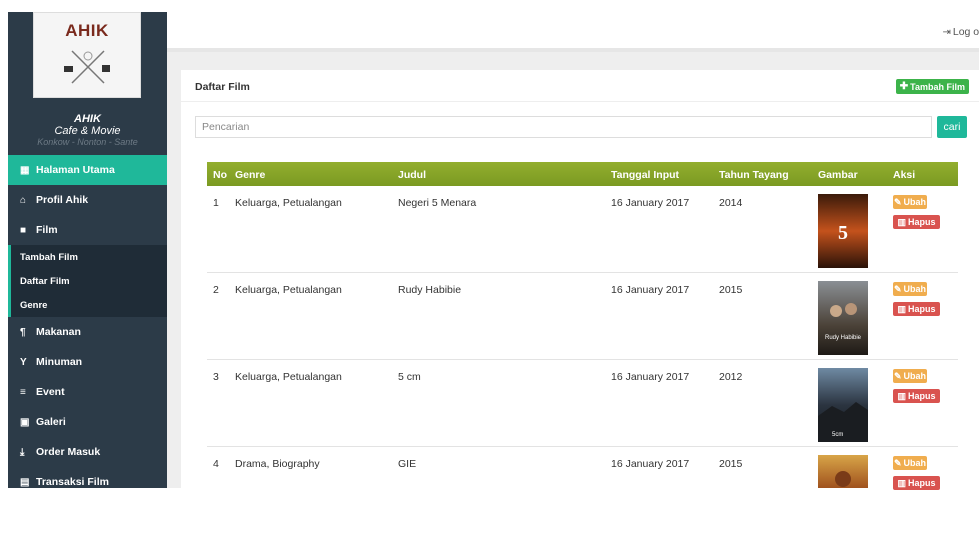 This screenshot has width=979, height=534. What do you see at coordinates (573, 26) in the screenshot?
I see `top-navbar: ⇥Log ou` at bounding box center [573, 26].